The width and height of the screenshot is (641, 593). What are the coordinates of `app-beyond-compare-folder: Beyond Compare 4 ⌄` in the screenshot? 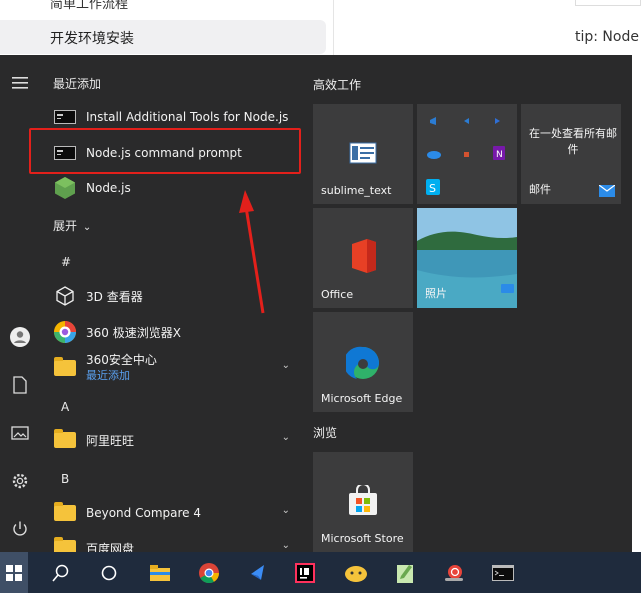 It's located at (175, 513).